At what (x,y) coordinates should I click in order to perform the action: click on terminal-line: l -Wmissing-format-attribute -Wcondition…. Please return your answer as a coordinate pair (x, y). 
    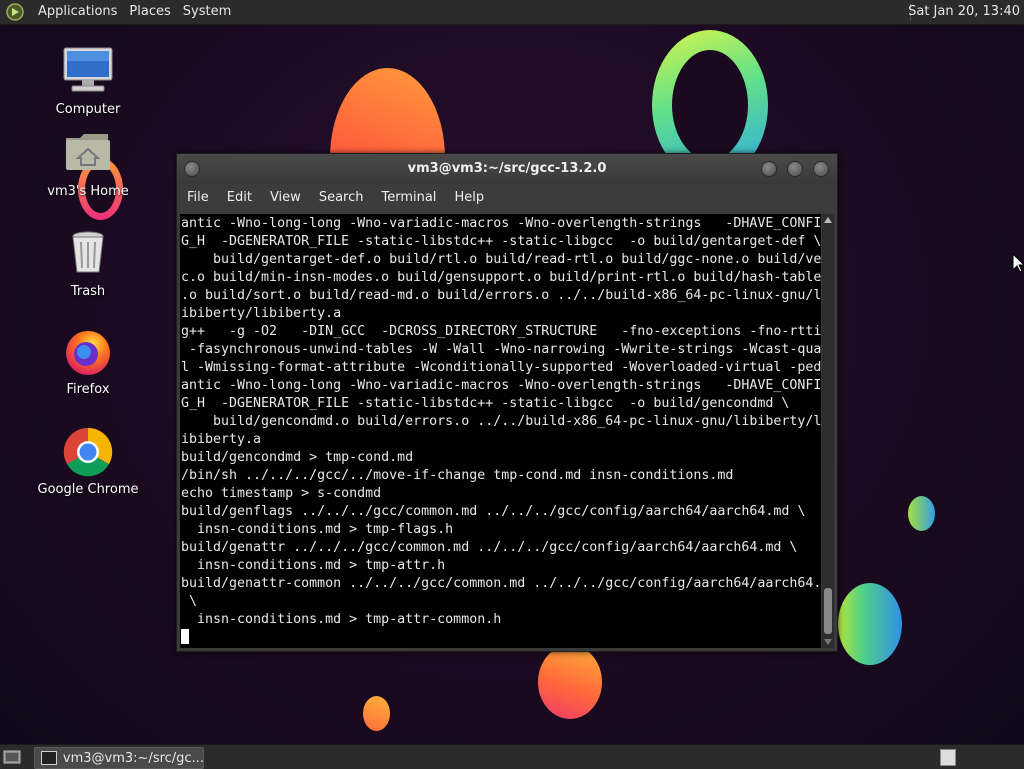
    Looking at the image, I should click on (501, 367).